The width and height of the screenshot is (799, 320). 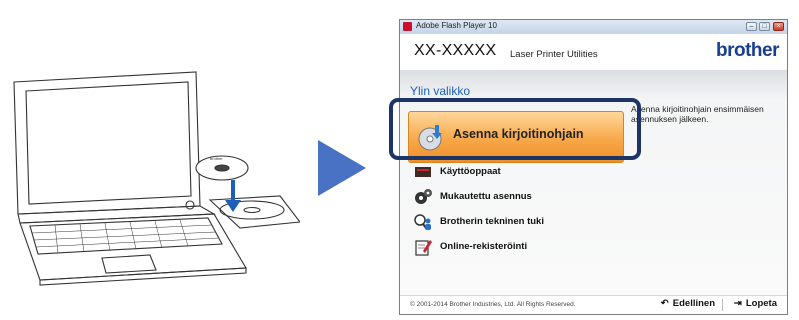 I want to click on laptop-screen-bezel, so click(x=107, y=143).